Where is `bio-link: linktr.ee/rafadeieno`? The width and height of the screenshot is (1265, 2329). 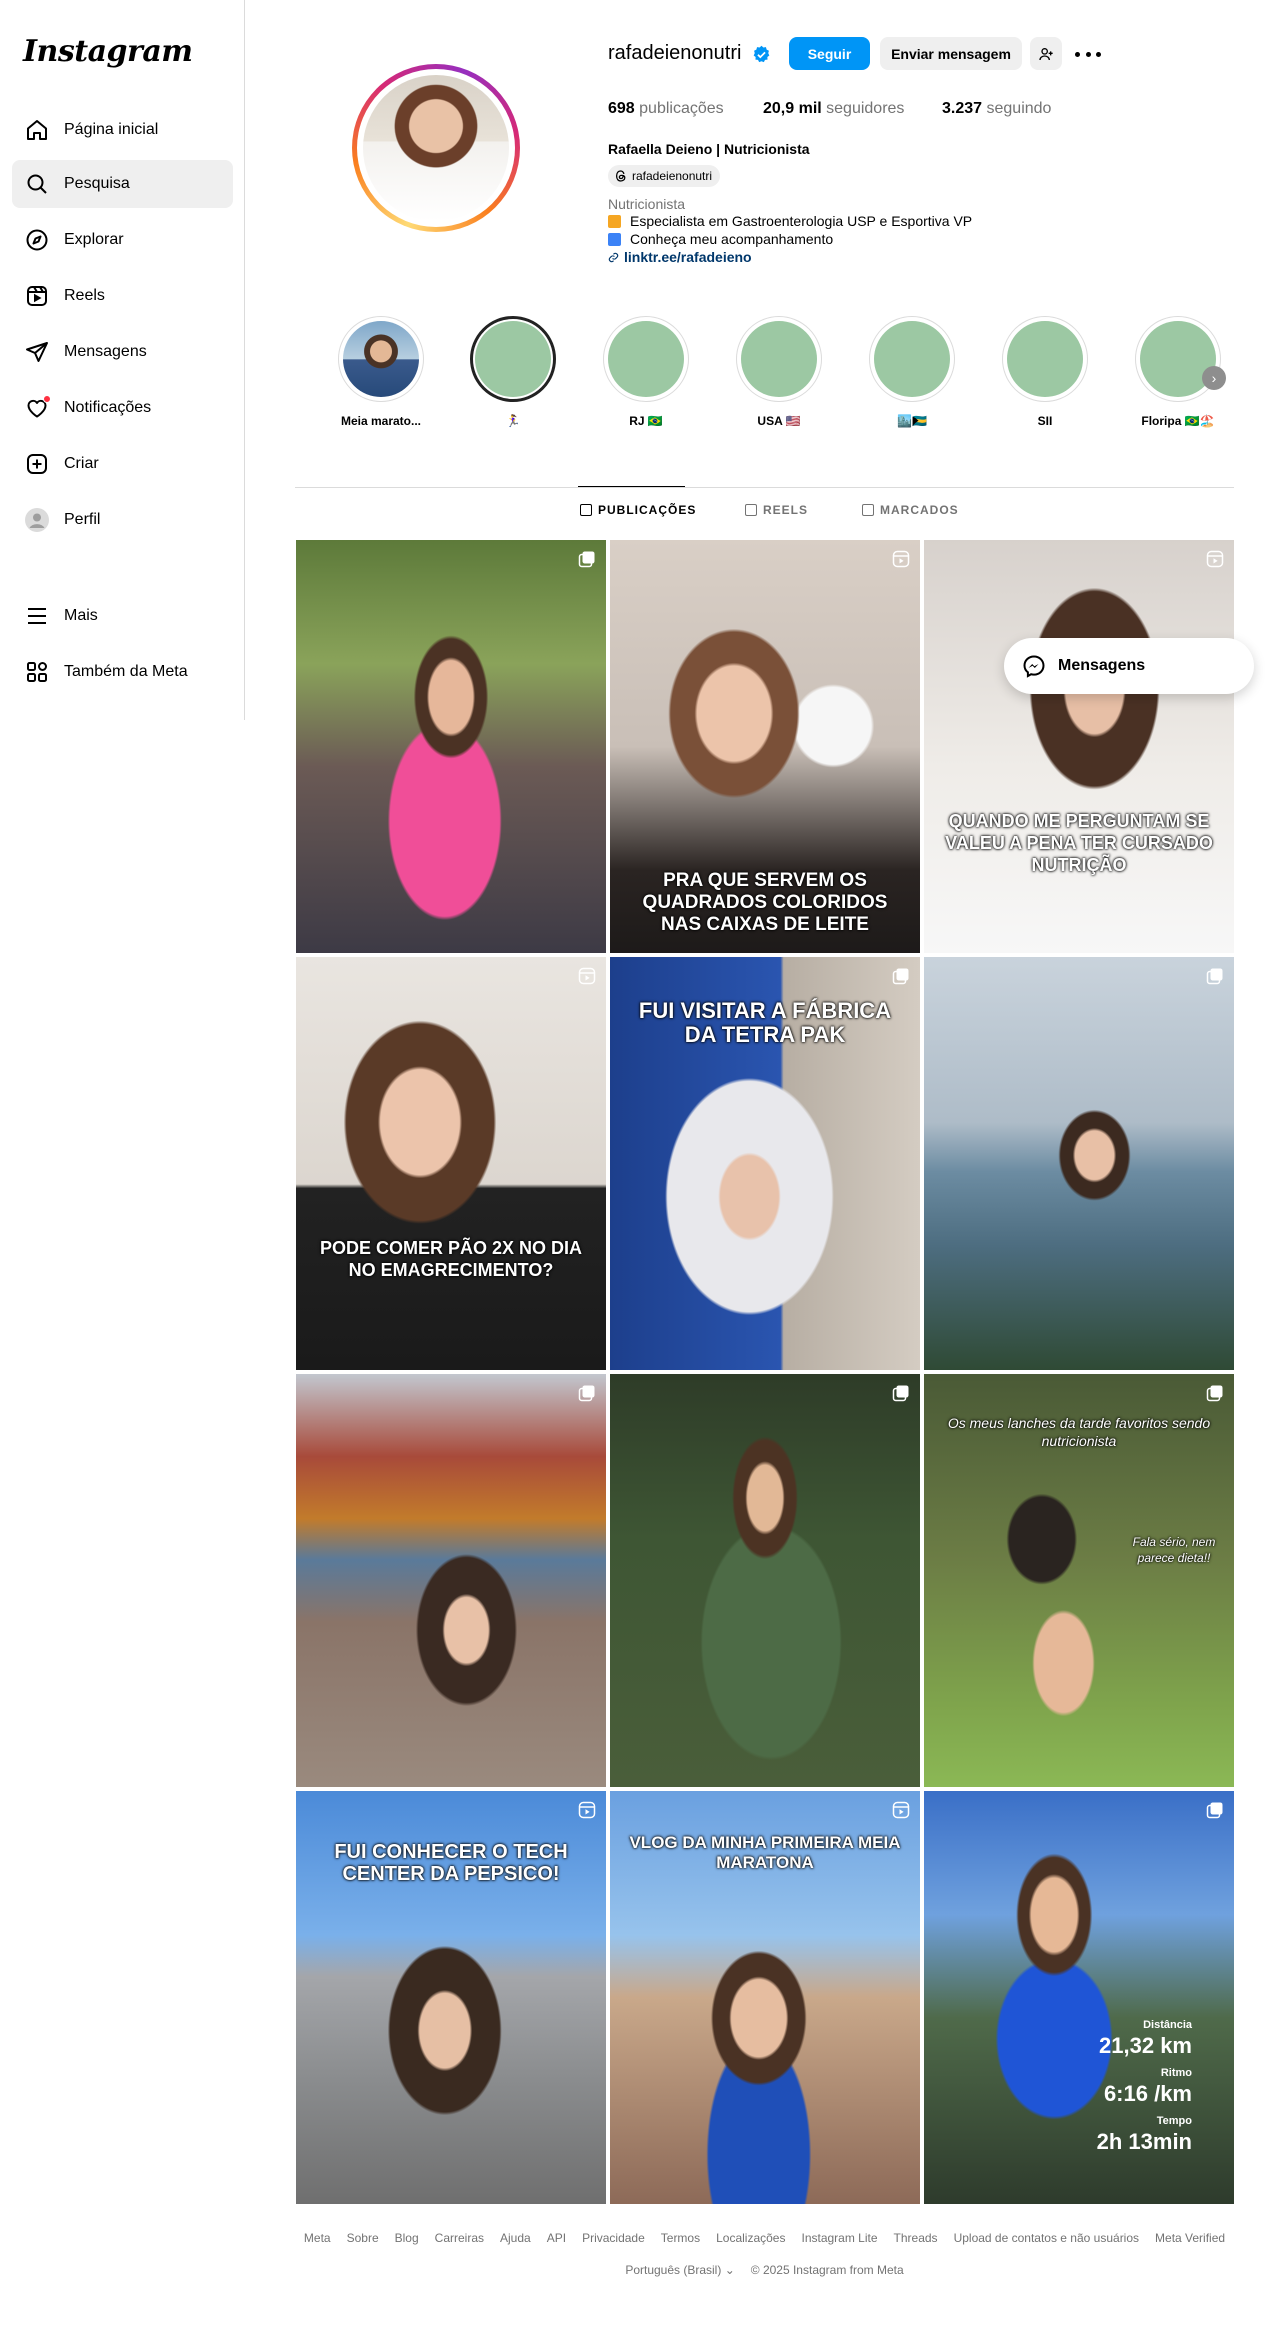
bio-link: linktr.ee/rafadeieno is located at coordinates (688, 257).